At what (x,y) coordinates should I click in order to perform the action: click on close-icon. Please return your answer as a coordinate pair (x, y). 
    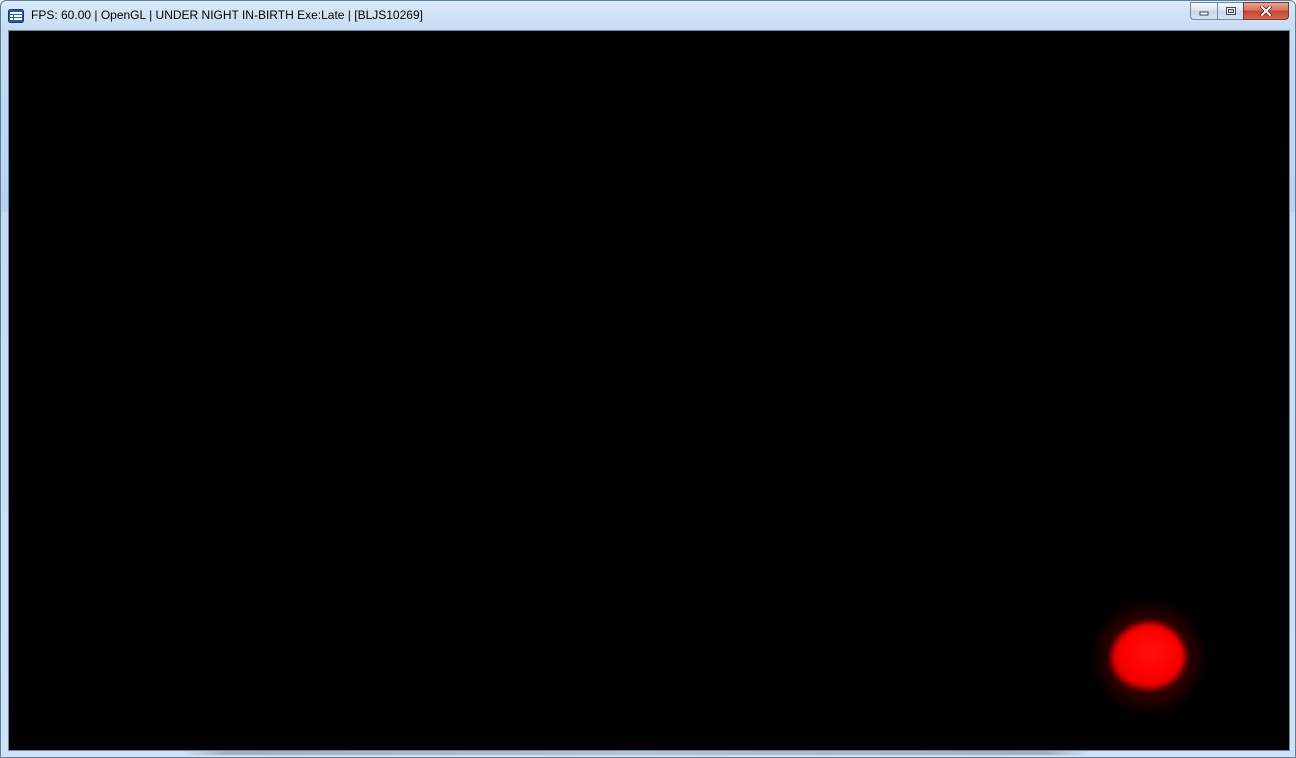
    Looking at the image, I should click on (1266, 11).